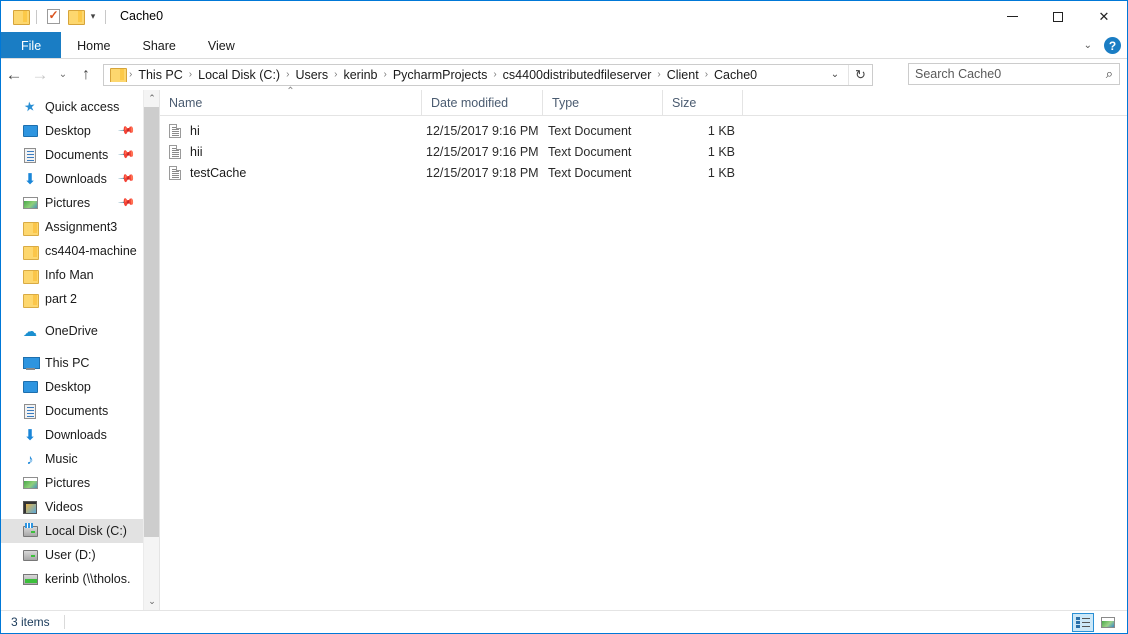 This screenshot has width=1128, height=634. What do you see at coordinates (93, 17) in the screenshot?
I see `chevron-down-icon: ▾` at bounding box center [93, 17].